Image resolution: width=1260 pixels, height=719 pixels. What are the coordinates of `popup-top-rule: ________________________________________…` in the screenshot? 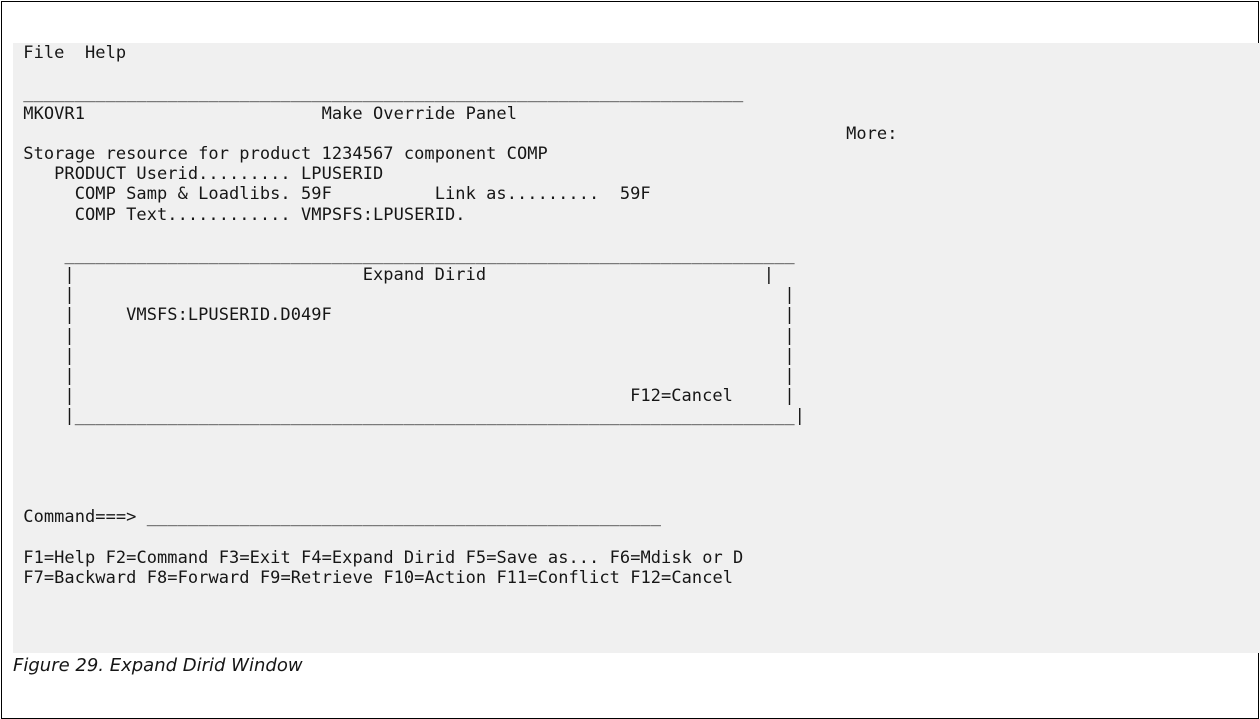 It's located at (429, 254).